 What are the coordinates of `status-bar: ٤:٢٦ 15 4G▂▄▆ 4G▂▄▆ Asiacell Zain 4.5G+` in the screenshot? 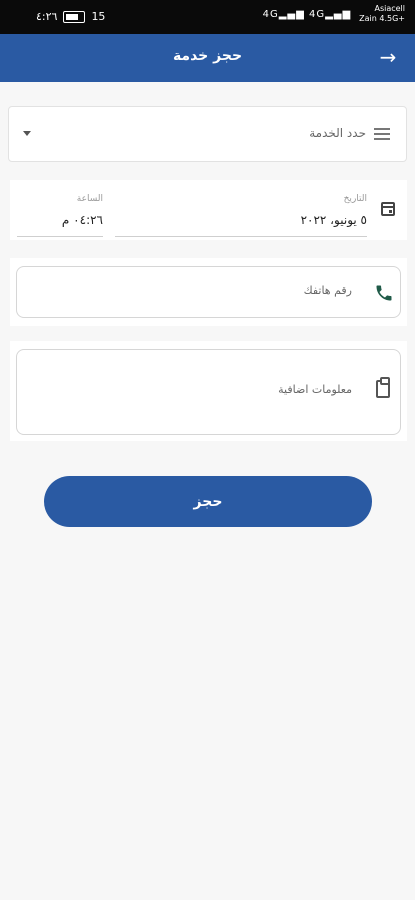 It's located at (207, 17).